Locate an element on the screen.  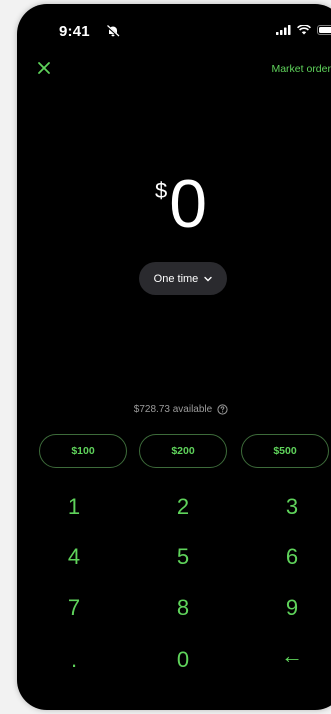
close-icon is located at coordinates (44, 68).